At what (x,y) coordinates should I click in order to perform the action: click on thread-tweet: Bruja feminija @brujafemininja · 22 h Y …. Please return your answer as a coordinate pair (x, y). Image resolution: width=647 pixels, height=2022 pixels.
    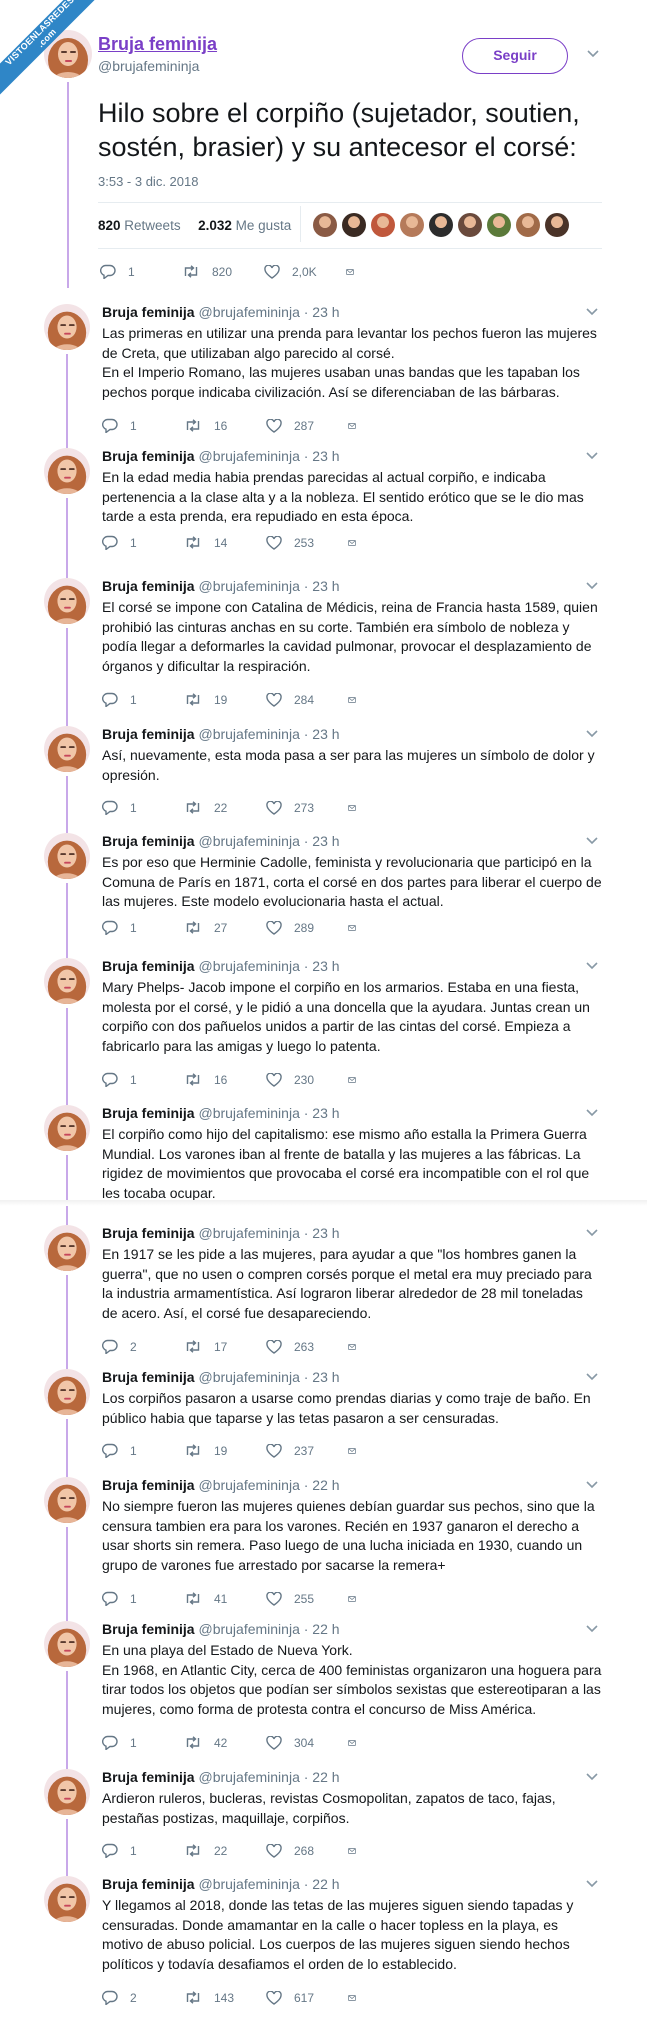
    Looking at the image, I should click on (323, 1949).